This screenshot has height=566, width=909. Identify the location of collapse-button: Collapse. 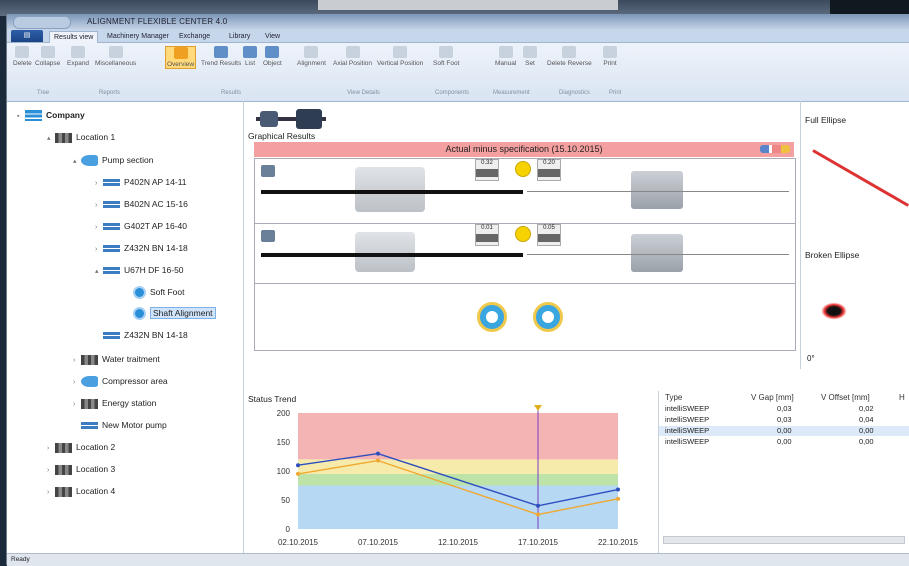
(47, 56).